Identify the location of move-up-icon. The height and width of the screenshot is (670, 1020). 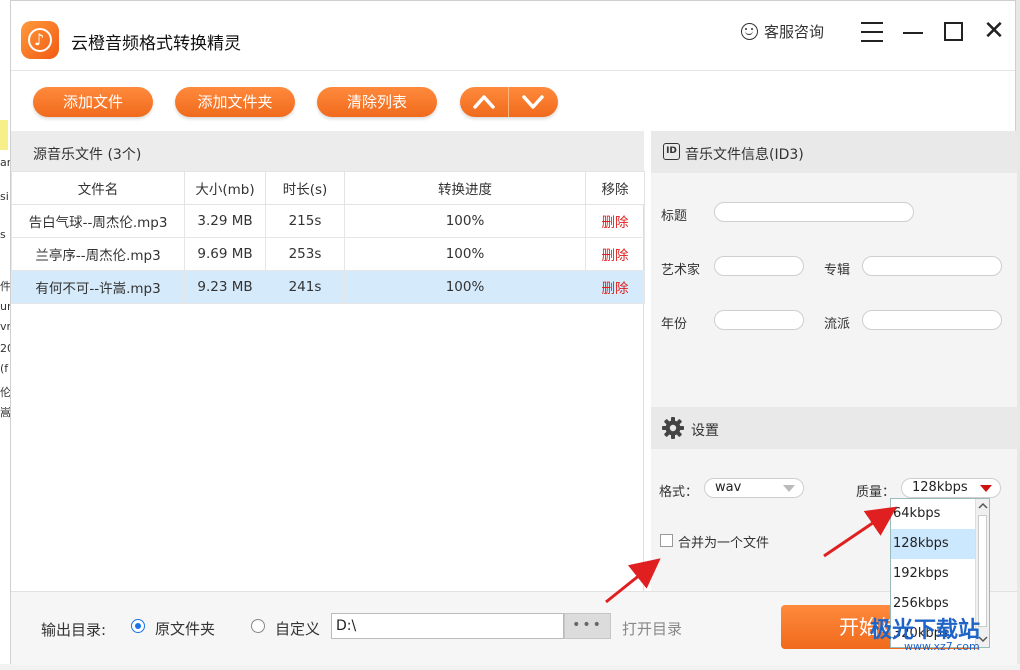
(484, 102).